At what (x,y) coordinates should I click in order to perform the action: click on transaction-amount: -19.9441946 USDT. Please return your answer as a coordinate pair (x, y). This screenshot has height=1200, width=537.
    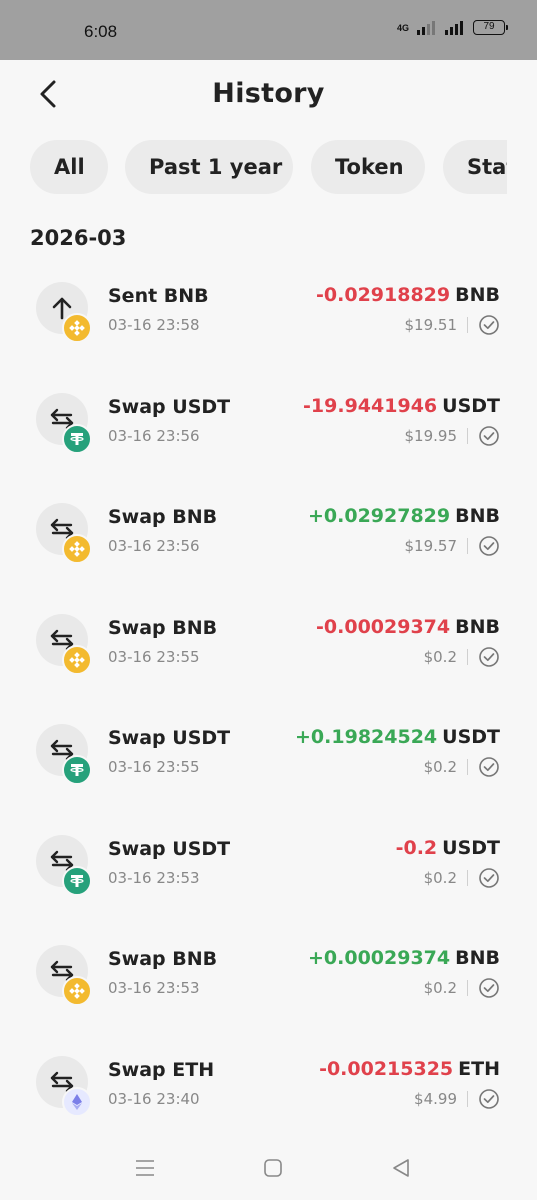
    Looking at the image, I should click on (401, 406).